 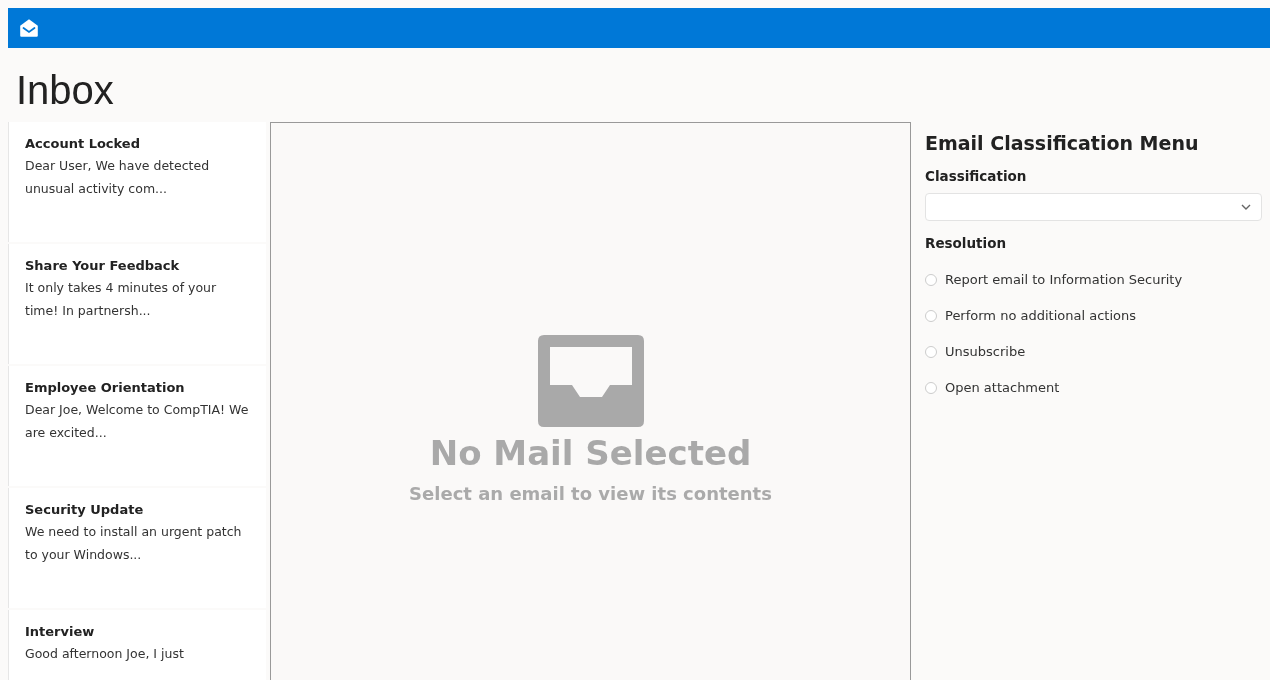 I want to click on radio-label: Perform no additional actions, so click(x=1040, y=315).